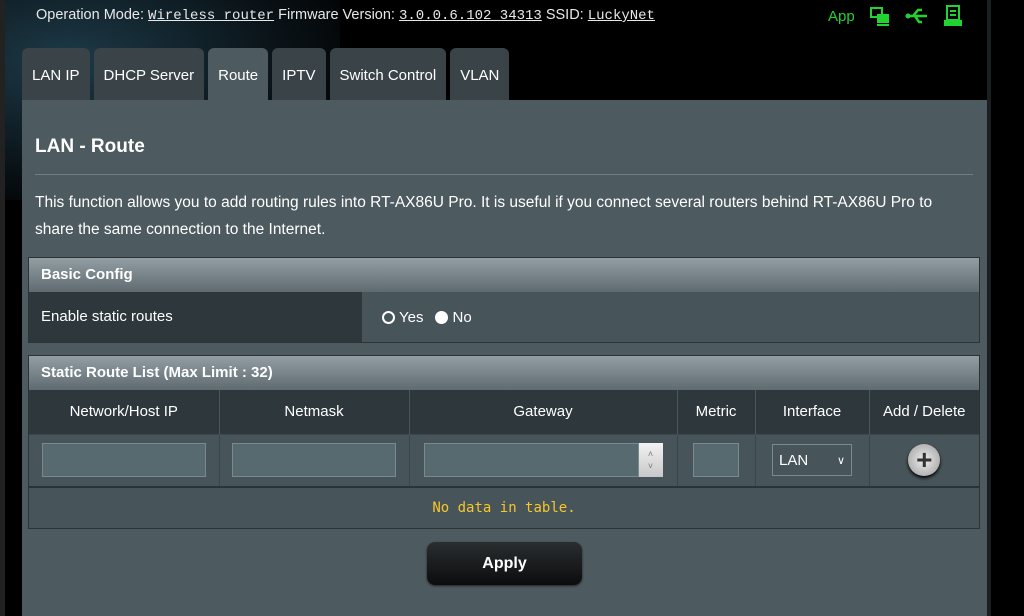 This screenshot has height=616, width=1024. Describe the element at coordinates (880, 16) in the screenshot. I see `network-status-icon` at that location.